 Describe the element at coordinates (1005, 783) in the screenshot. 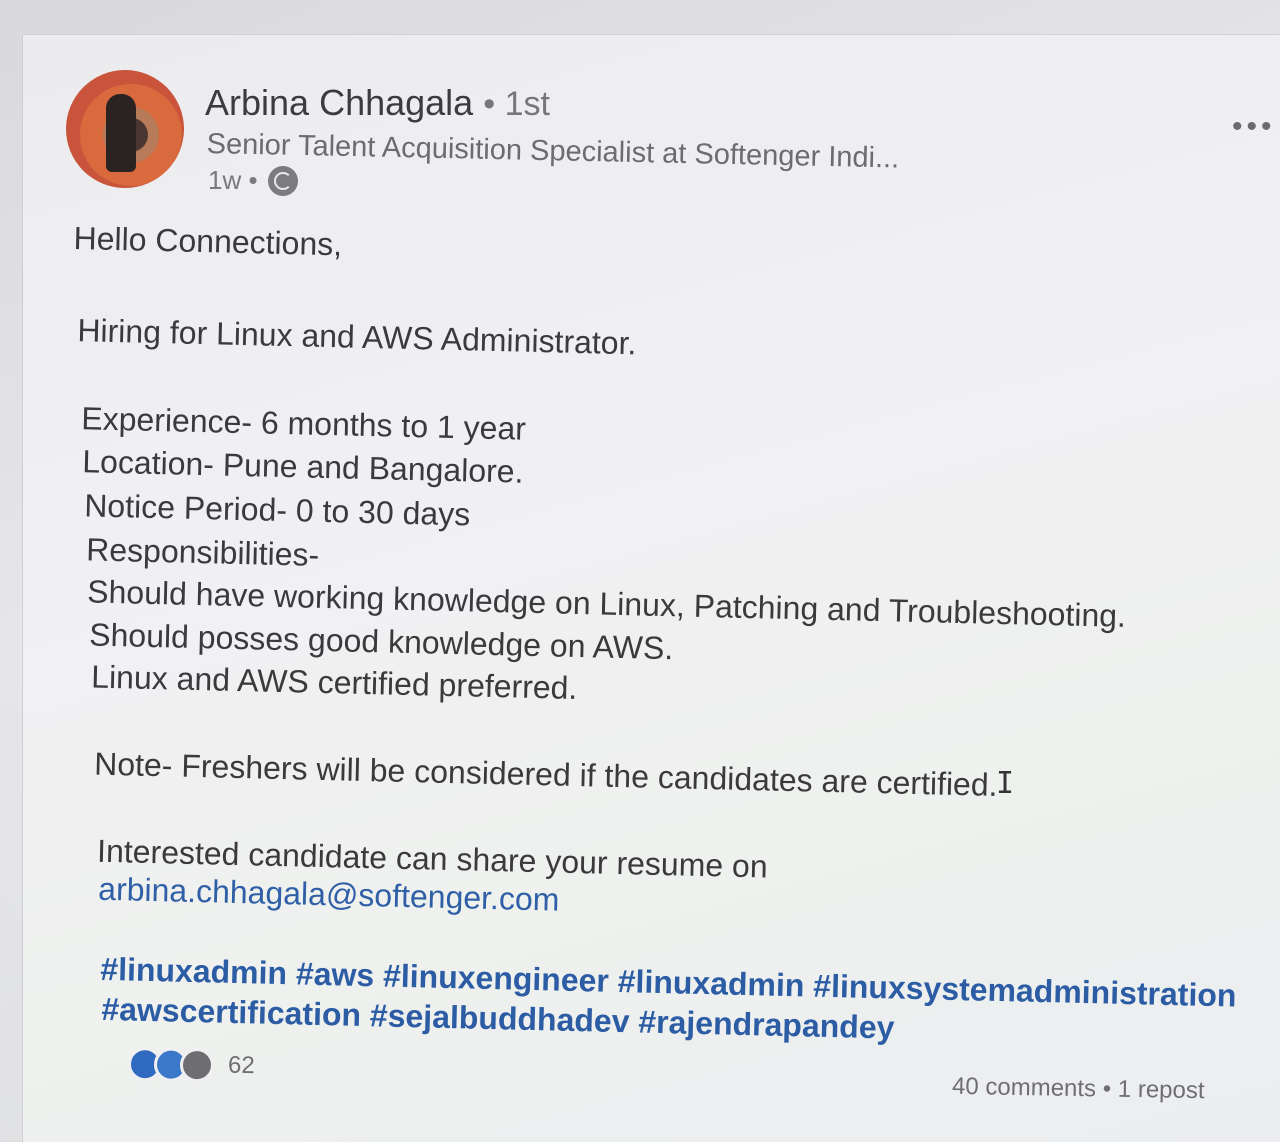

I see `text-cursor-icon: I` at that location.